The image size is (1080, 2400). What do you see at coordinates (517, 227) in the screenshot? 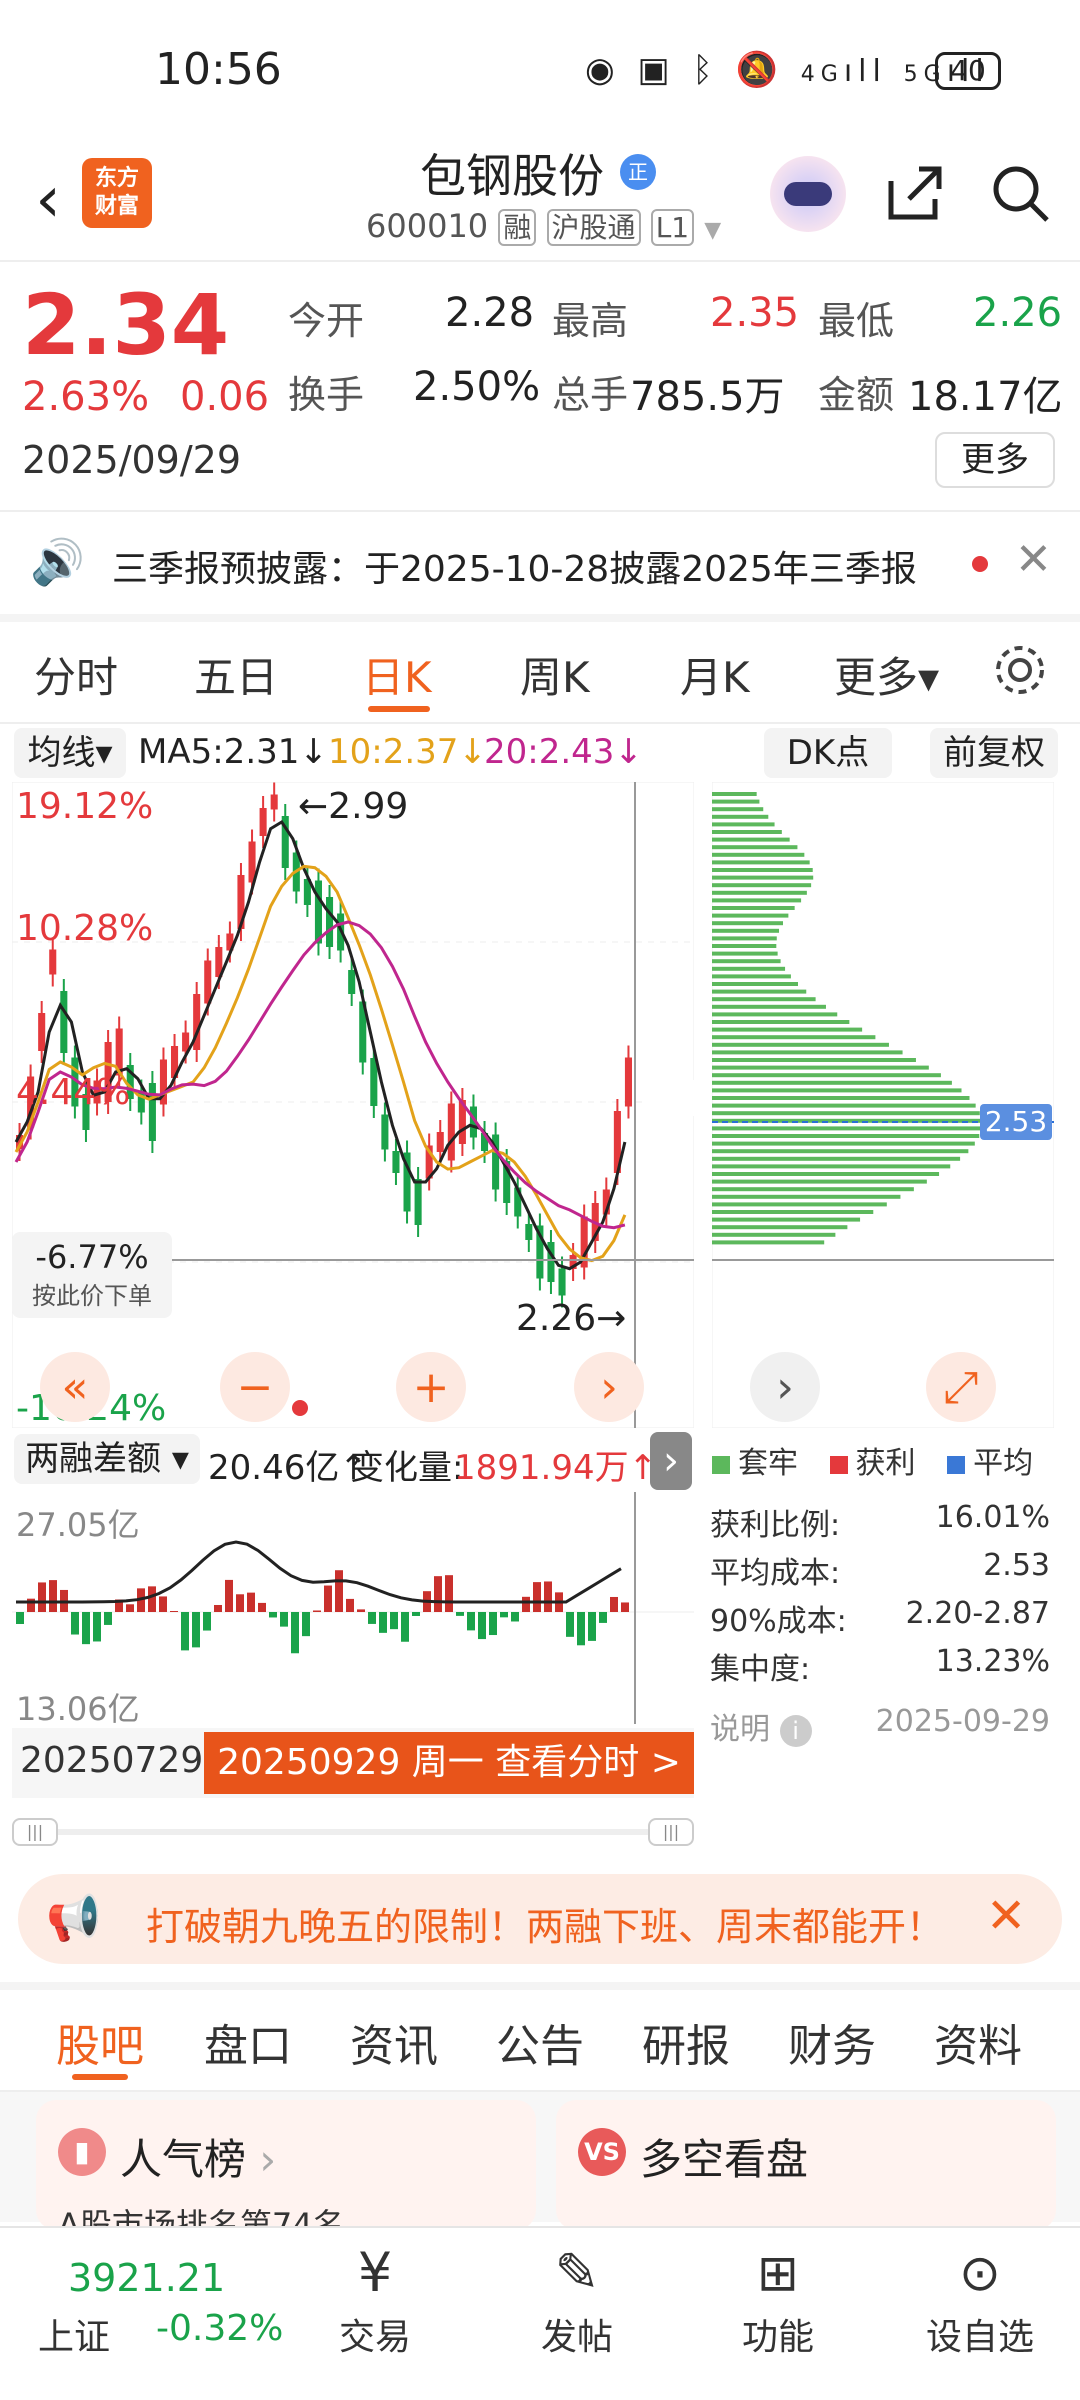
I see `tag-margin: 融` at bounding box center [517, 227].